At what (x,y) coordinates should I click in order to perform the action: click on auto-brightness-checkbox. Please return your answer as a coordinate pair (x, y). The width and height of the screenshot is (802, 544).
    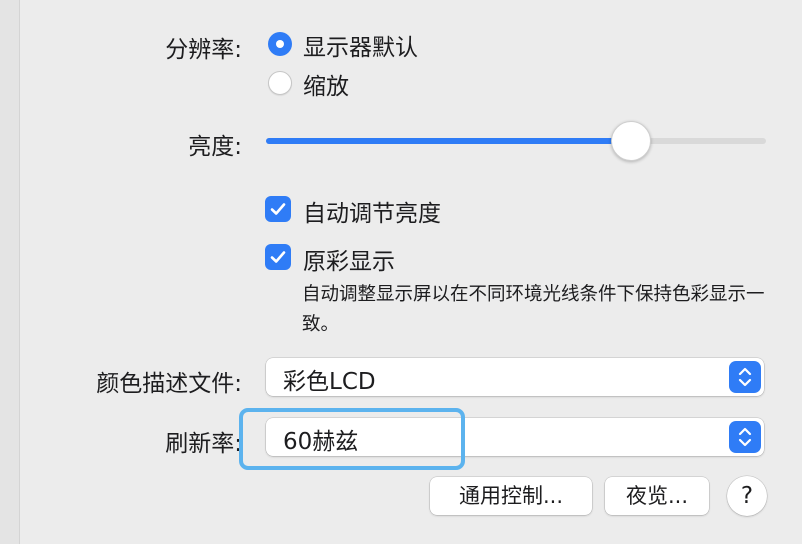
    Looking at the image, I should click on (278, 209).